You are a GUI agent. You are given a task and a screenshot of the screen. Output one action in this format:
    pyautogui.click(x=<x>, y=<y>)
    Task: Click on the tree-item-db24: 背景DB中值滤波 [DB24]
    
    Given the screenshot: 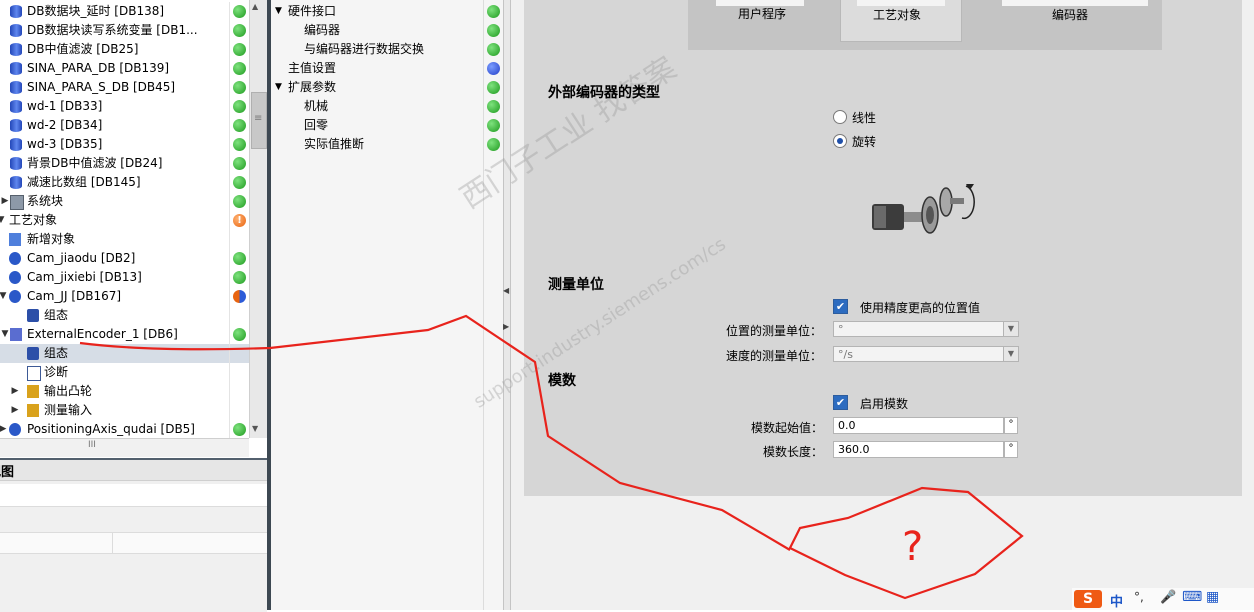 What is the action you would take?
    pyautogui.click(x=124, y=163)
    